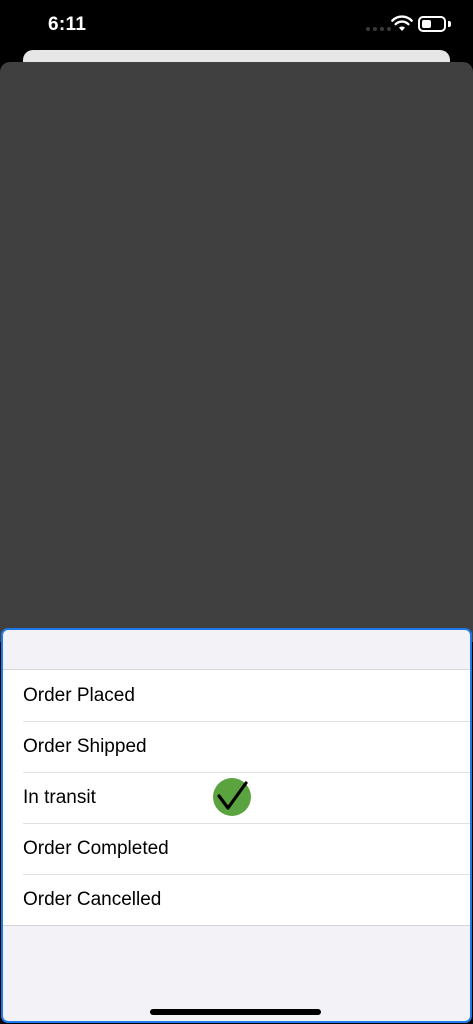  I want to click on list-item-in-transit: In transit, so click(236, 797).